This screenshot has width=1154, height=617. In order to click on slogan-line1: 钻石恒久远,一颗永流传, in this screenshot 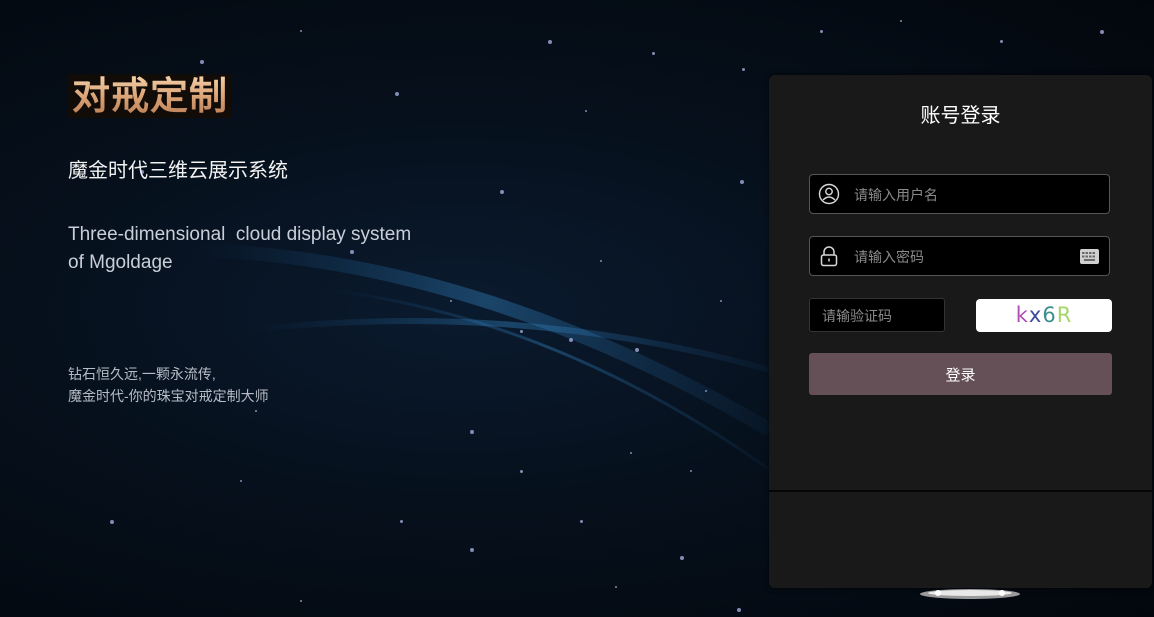, I will do `click(142, 374)`.